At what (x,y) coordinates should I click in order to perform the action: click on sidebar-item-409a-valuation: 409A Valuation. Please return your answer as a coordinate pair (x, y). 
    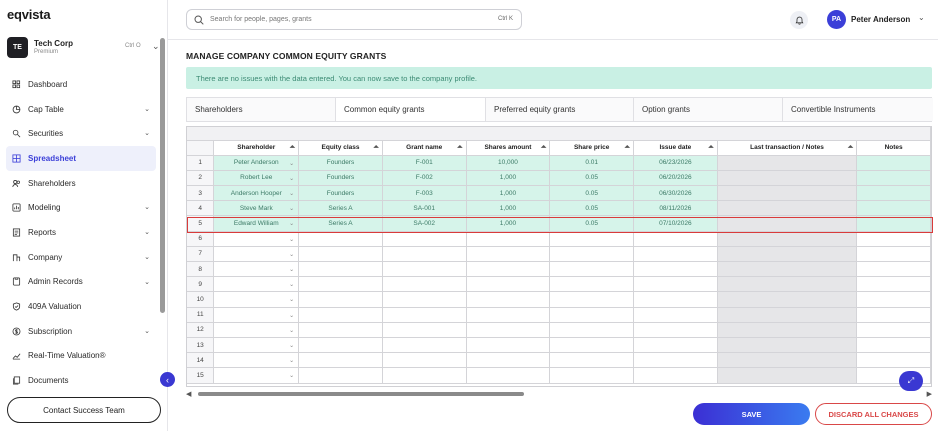
    Looking at the image, I should click on (81, 306).